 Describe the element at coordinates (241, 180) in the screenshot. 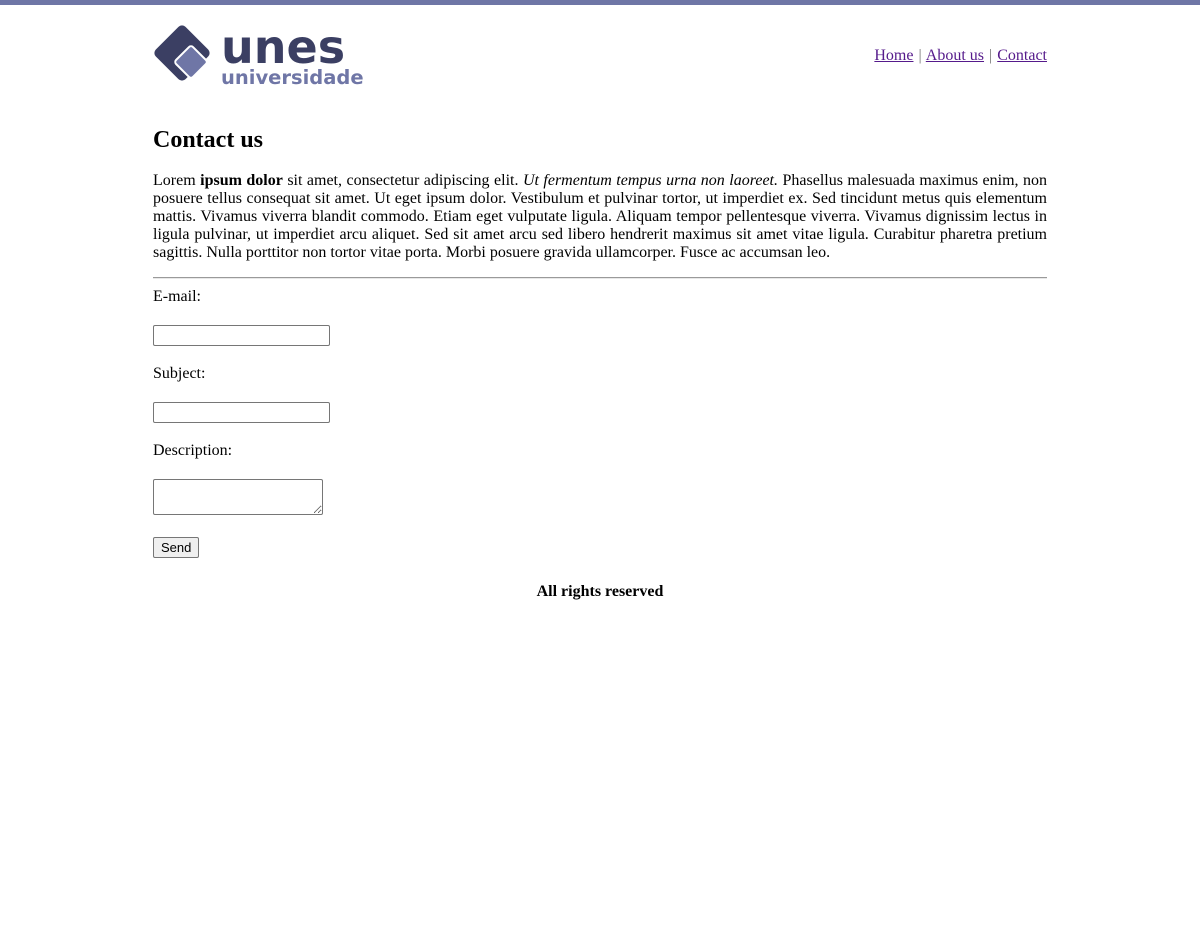

I see `intro-bold-text: ipsum dolor` at that location.